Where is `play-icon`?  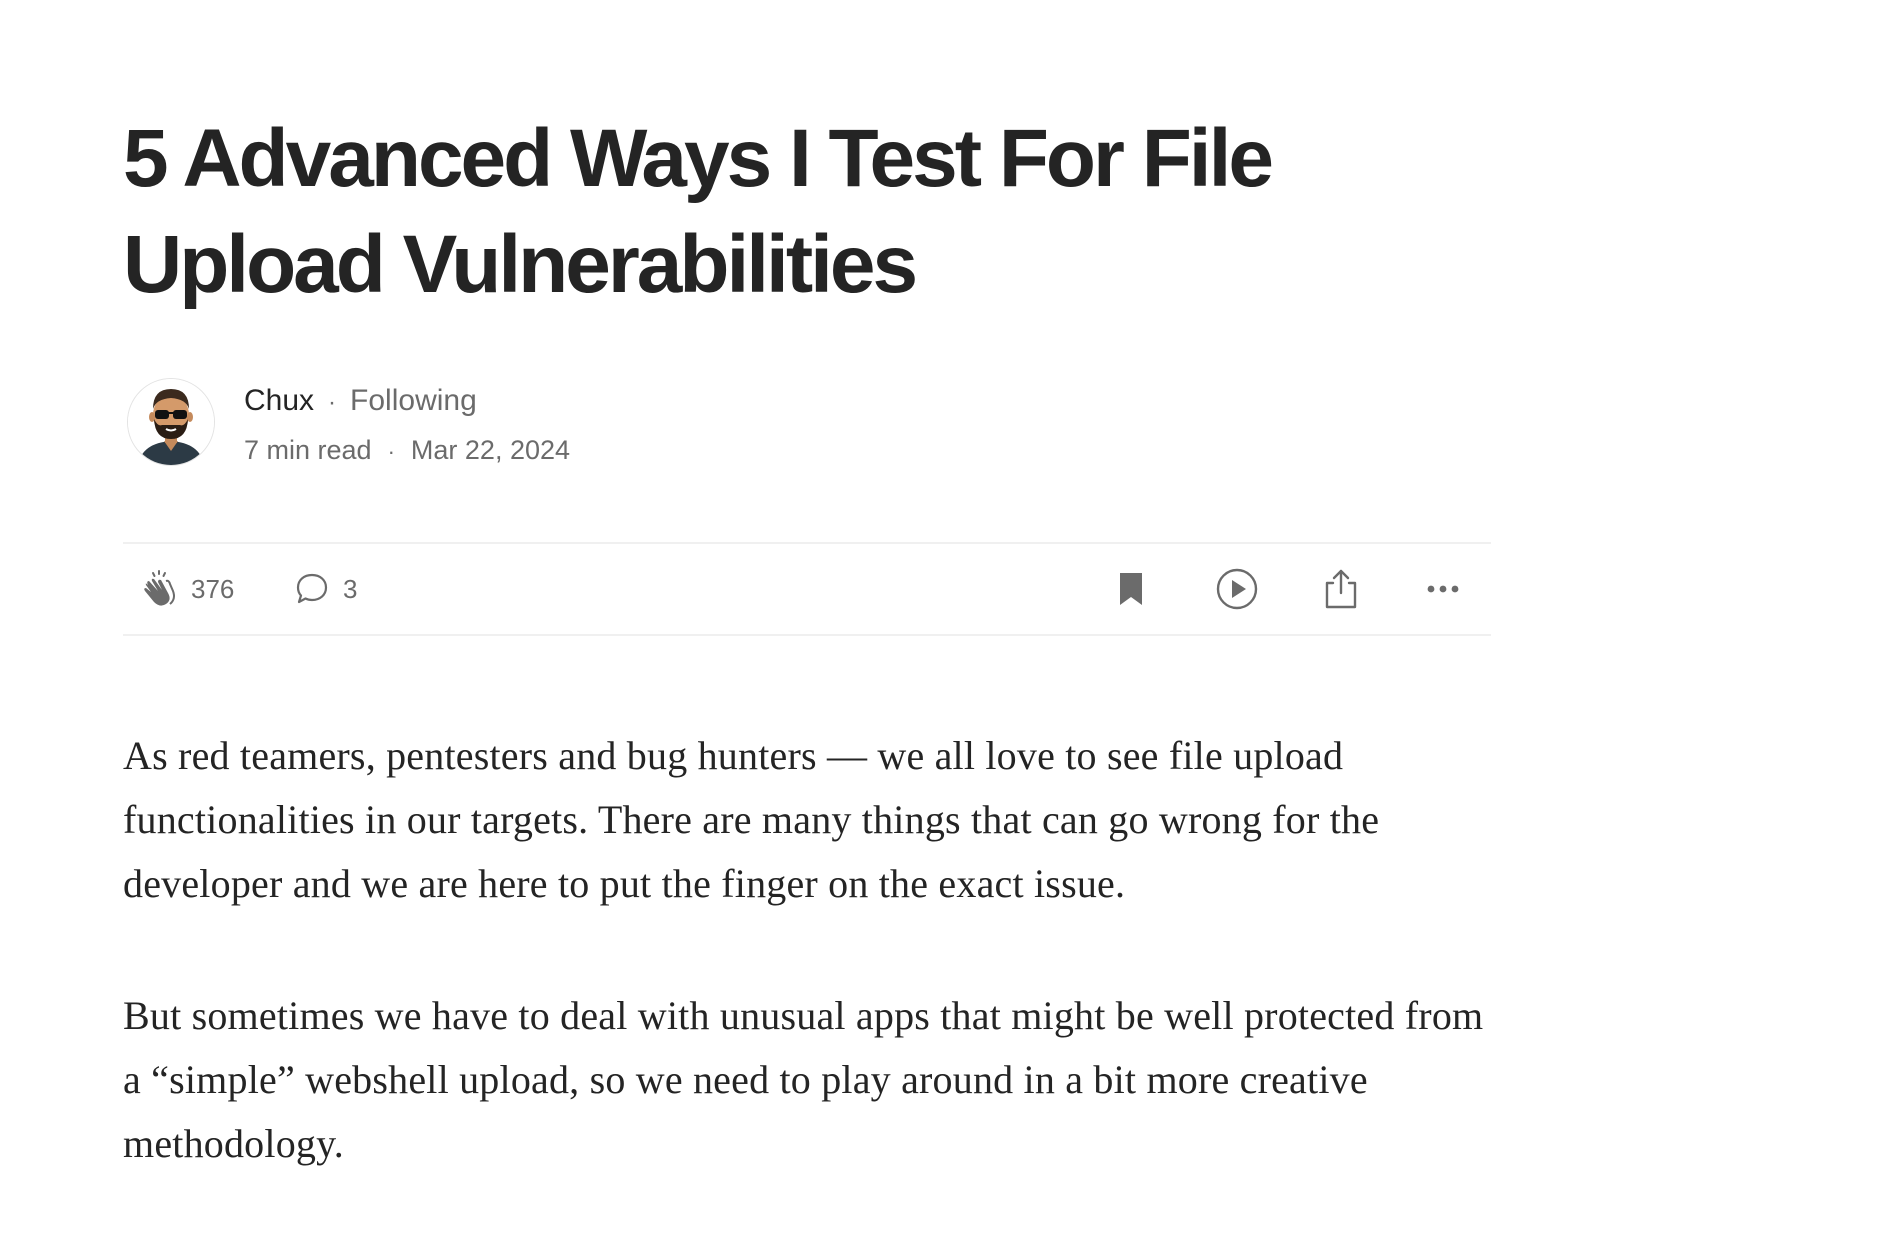
play-icon is located at coordinates (1237, 589).